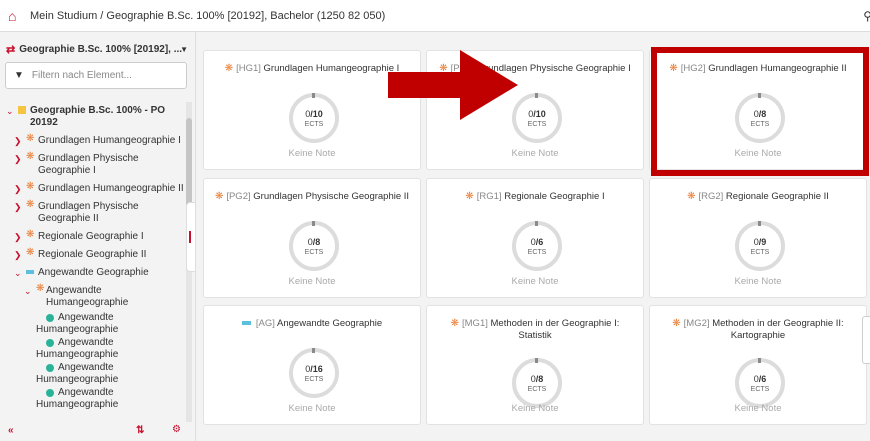 Image resolution: width=870 pixels, height=441 pixels. What do you see at coordinates (866, 16) in the screenshot?
I see `search-icon: ⚲` at bounding box center [866, 16].